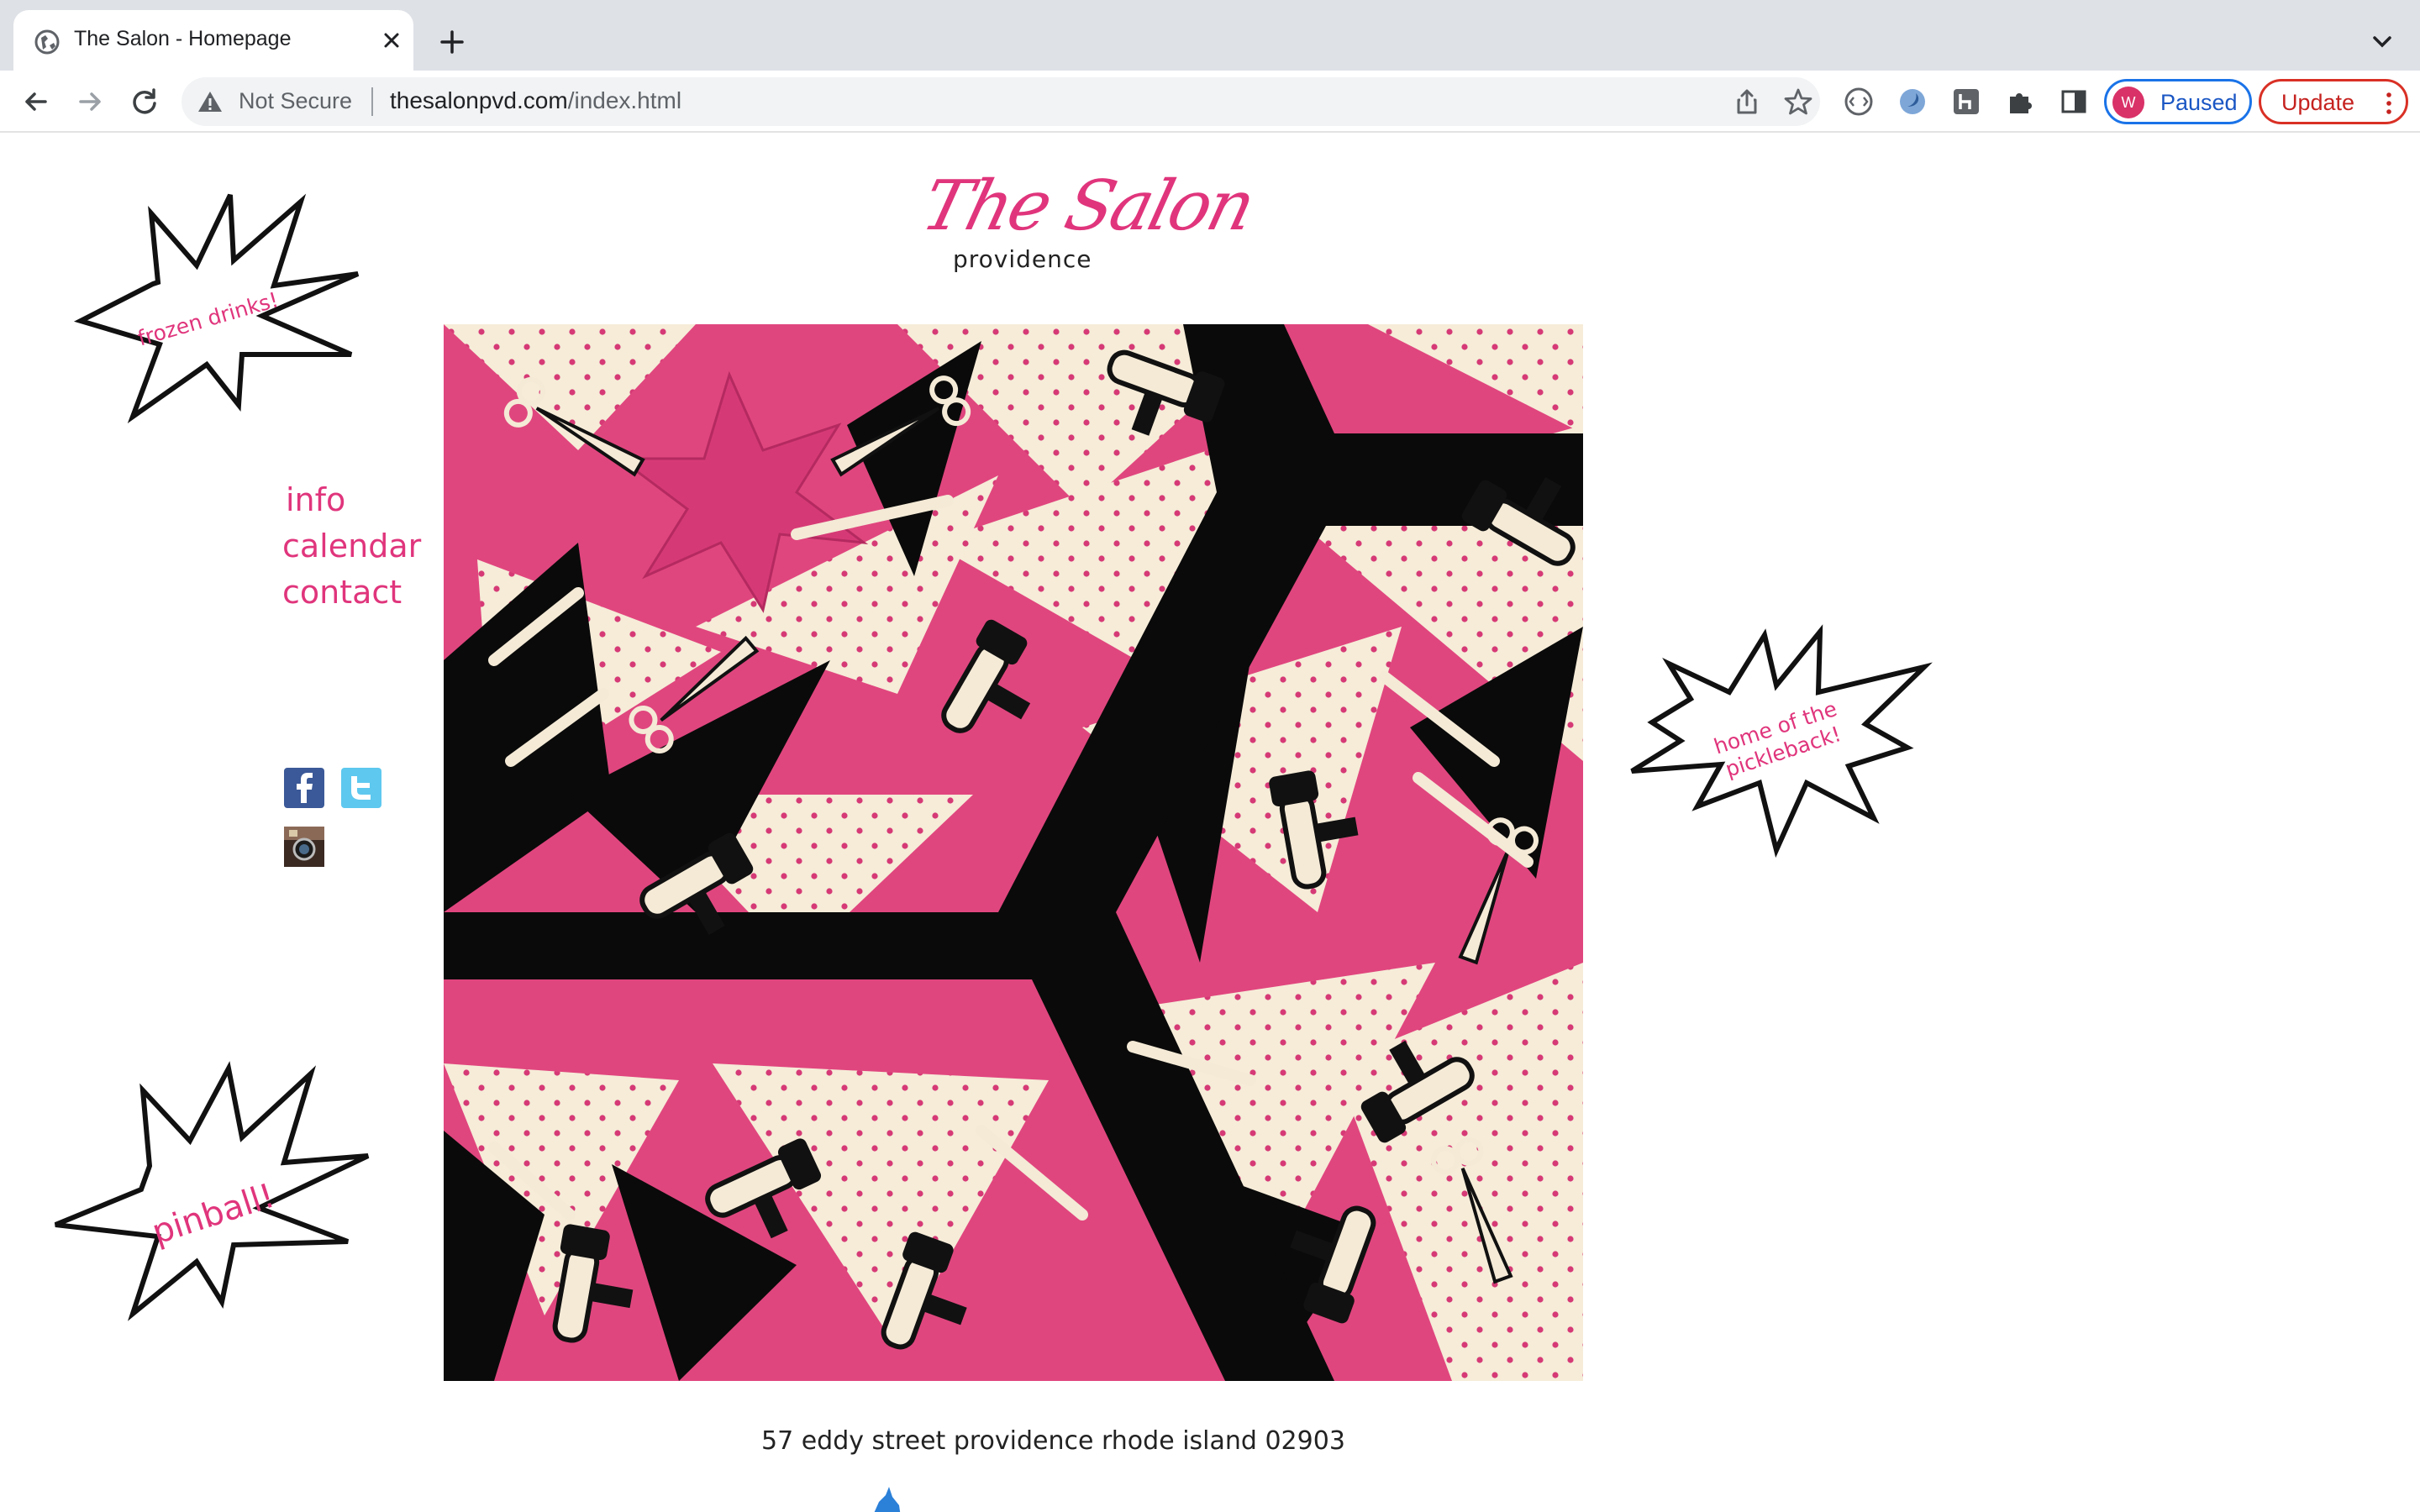 The height and width of the screenshot is (1512, 2420). I want to click on active-tab: The Salon - Homepage, so click(213, 40).